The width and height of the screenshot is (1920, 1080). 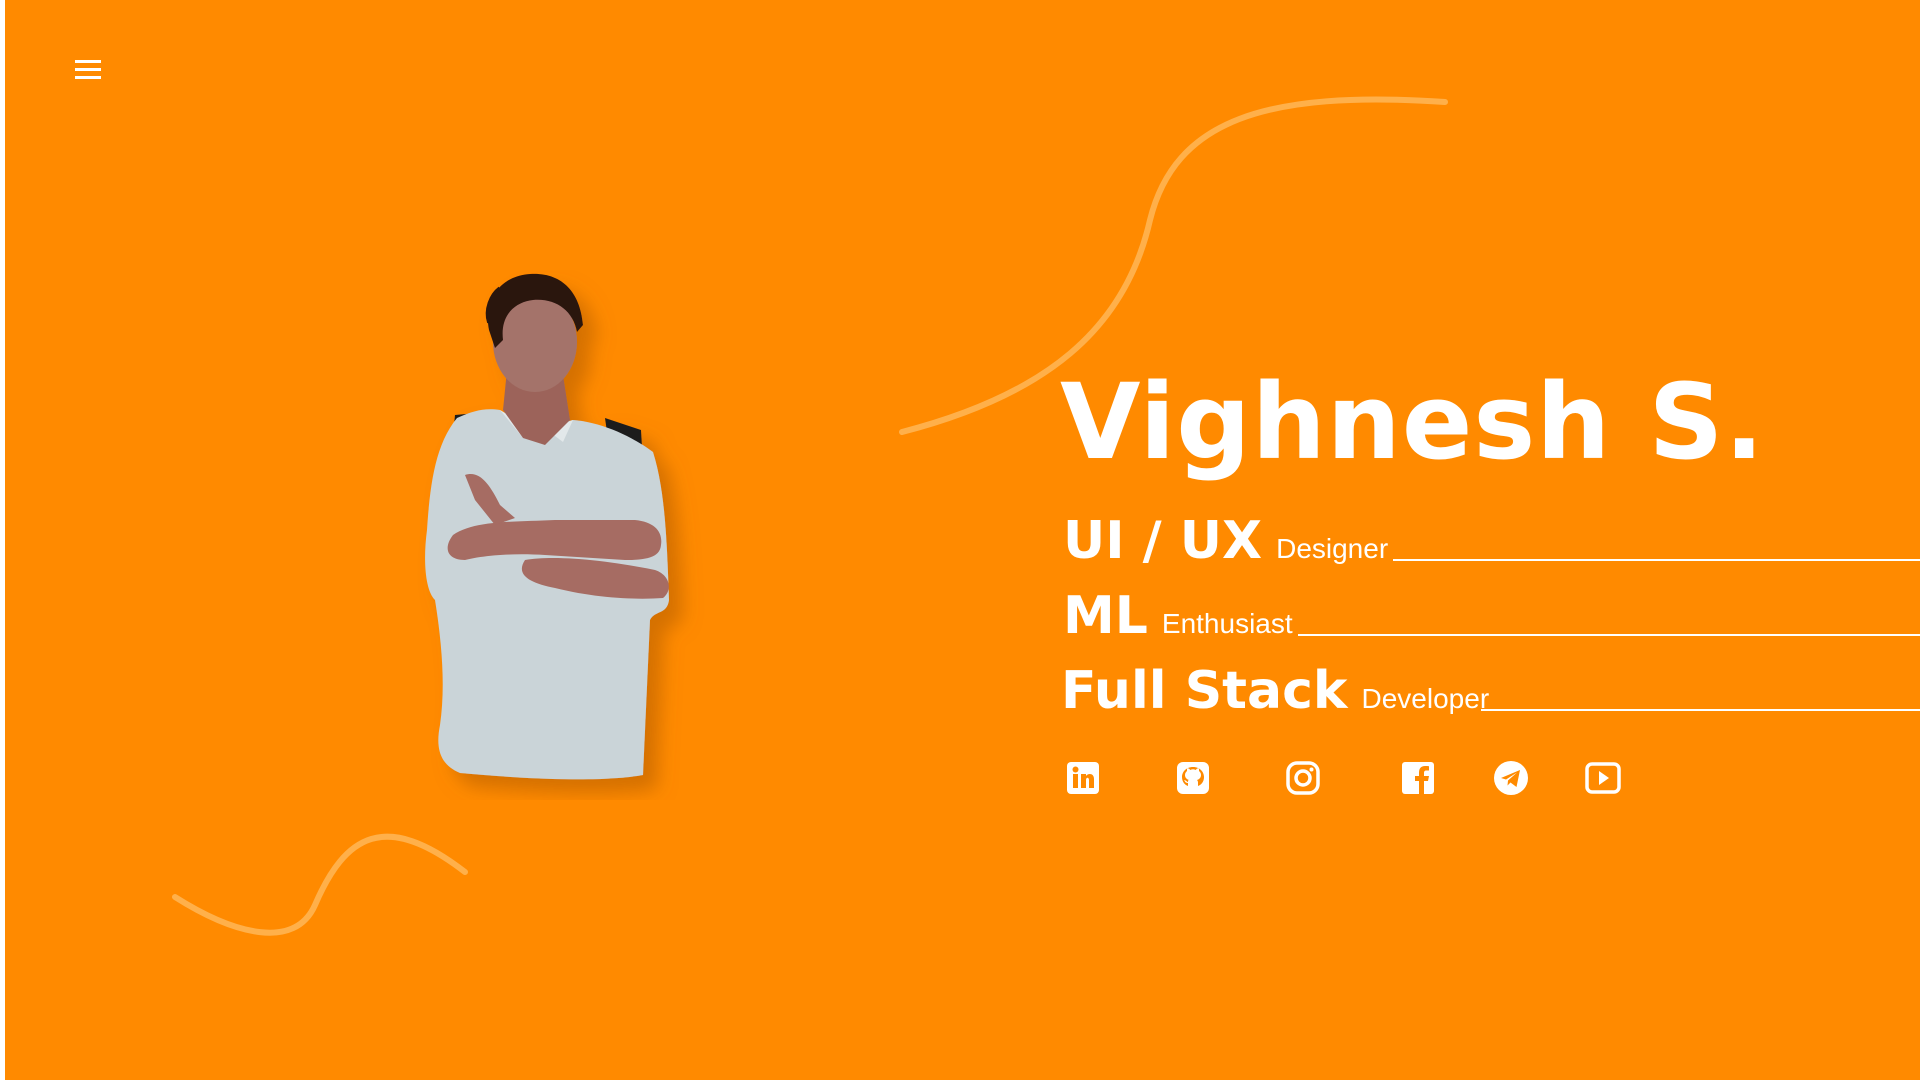 I want to click on youtube-link, so click(x=1603, y=778).